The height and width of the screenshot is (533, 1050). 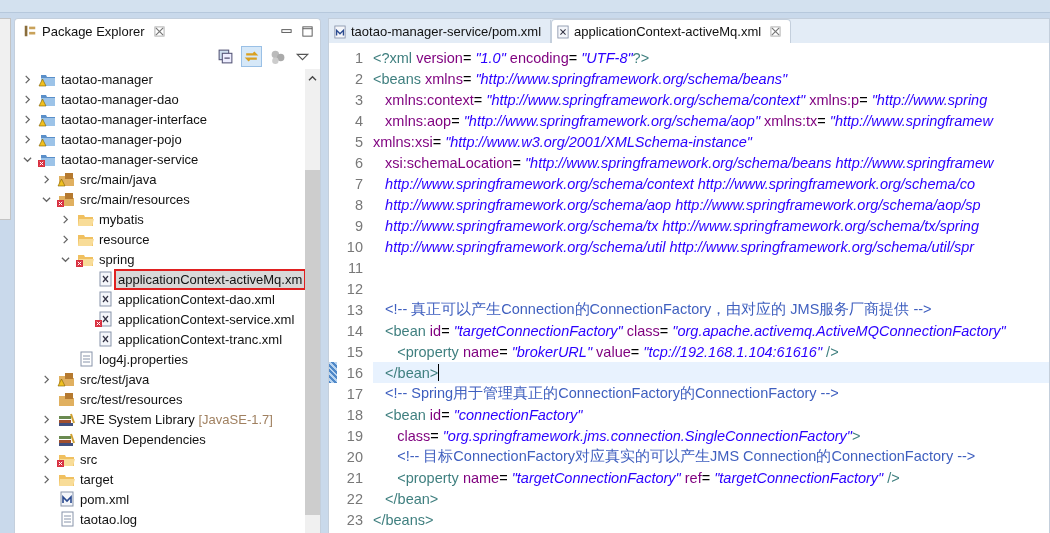 I want to click on line-number: 12, so click(x=354, y=288).